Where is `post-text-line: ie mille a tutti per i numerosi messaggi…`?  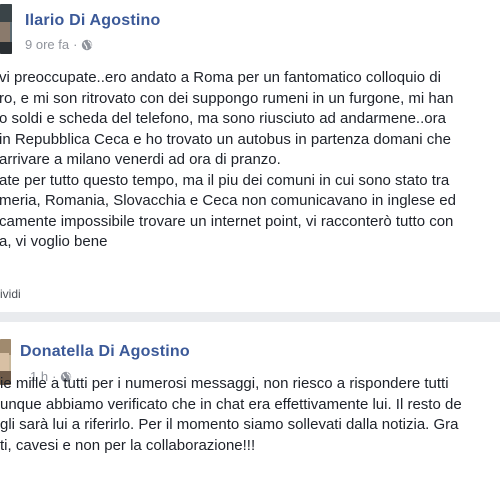 post-text-line: ie mille a tutti per i numerosi messaggi… is located at coordinates (224, 383).